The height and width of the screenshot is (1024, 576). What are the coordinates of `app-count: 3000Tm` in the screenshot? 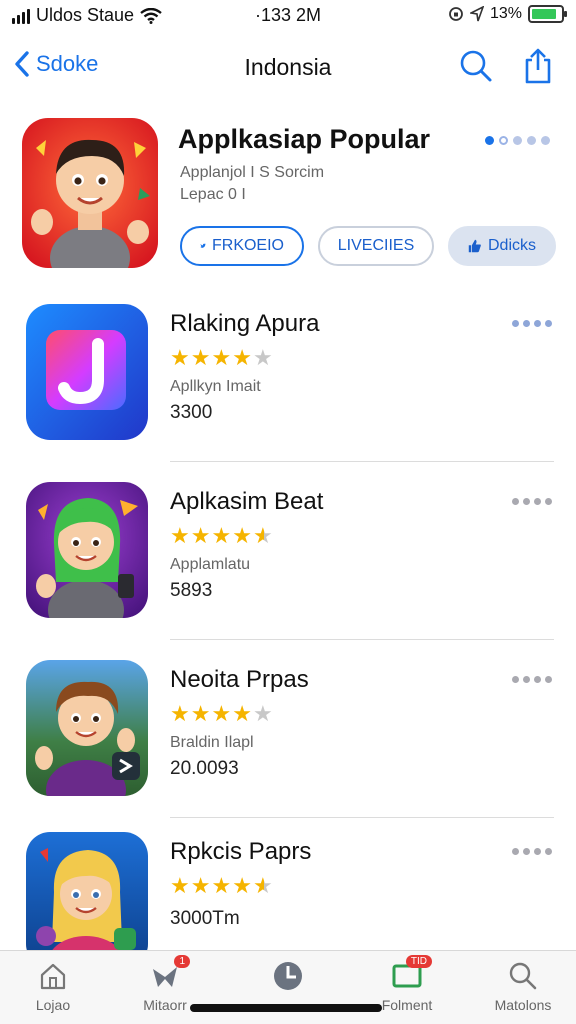 It's located at (205, 918).